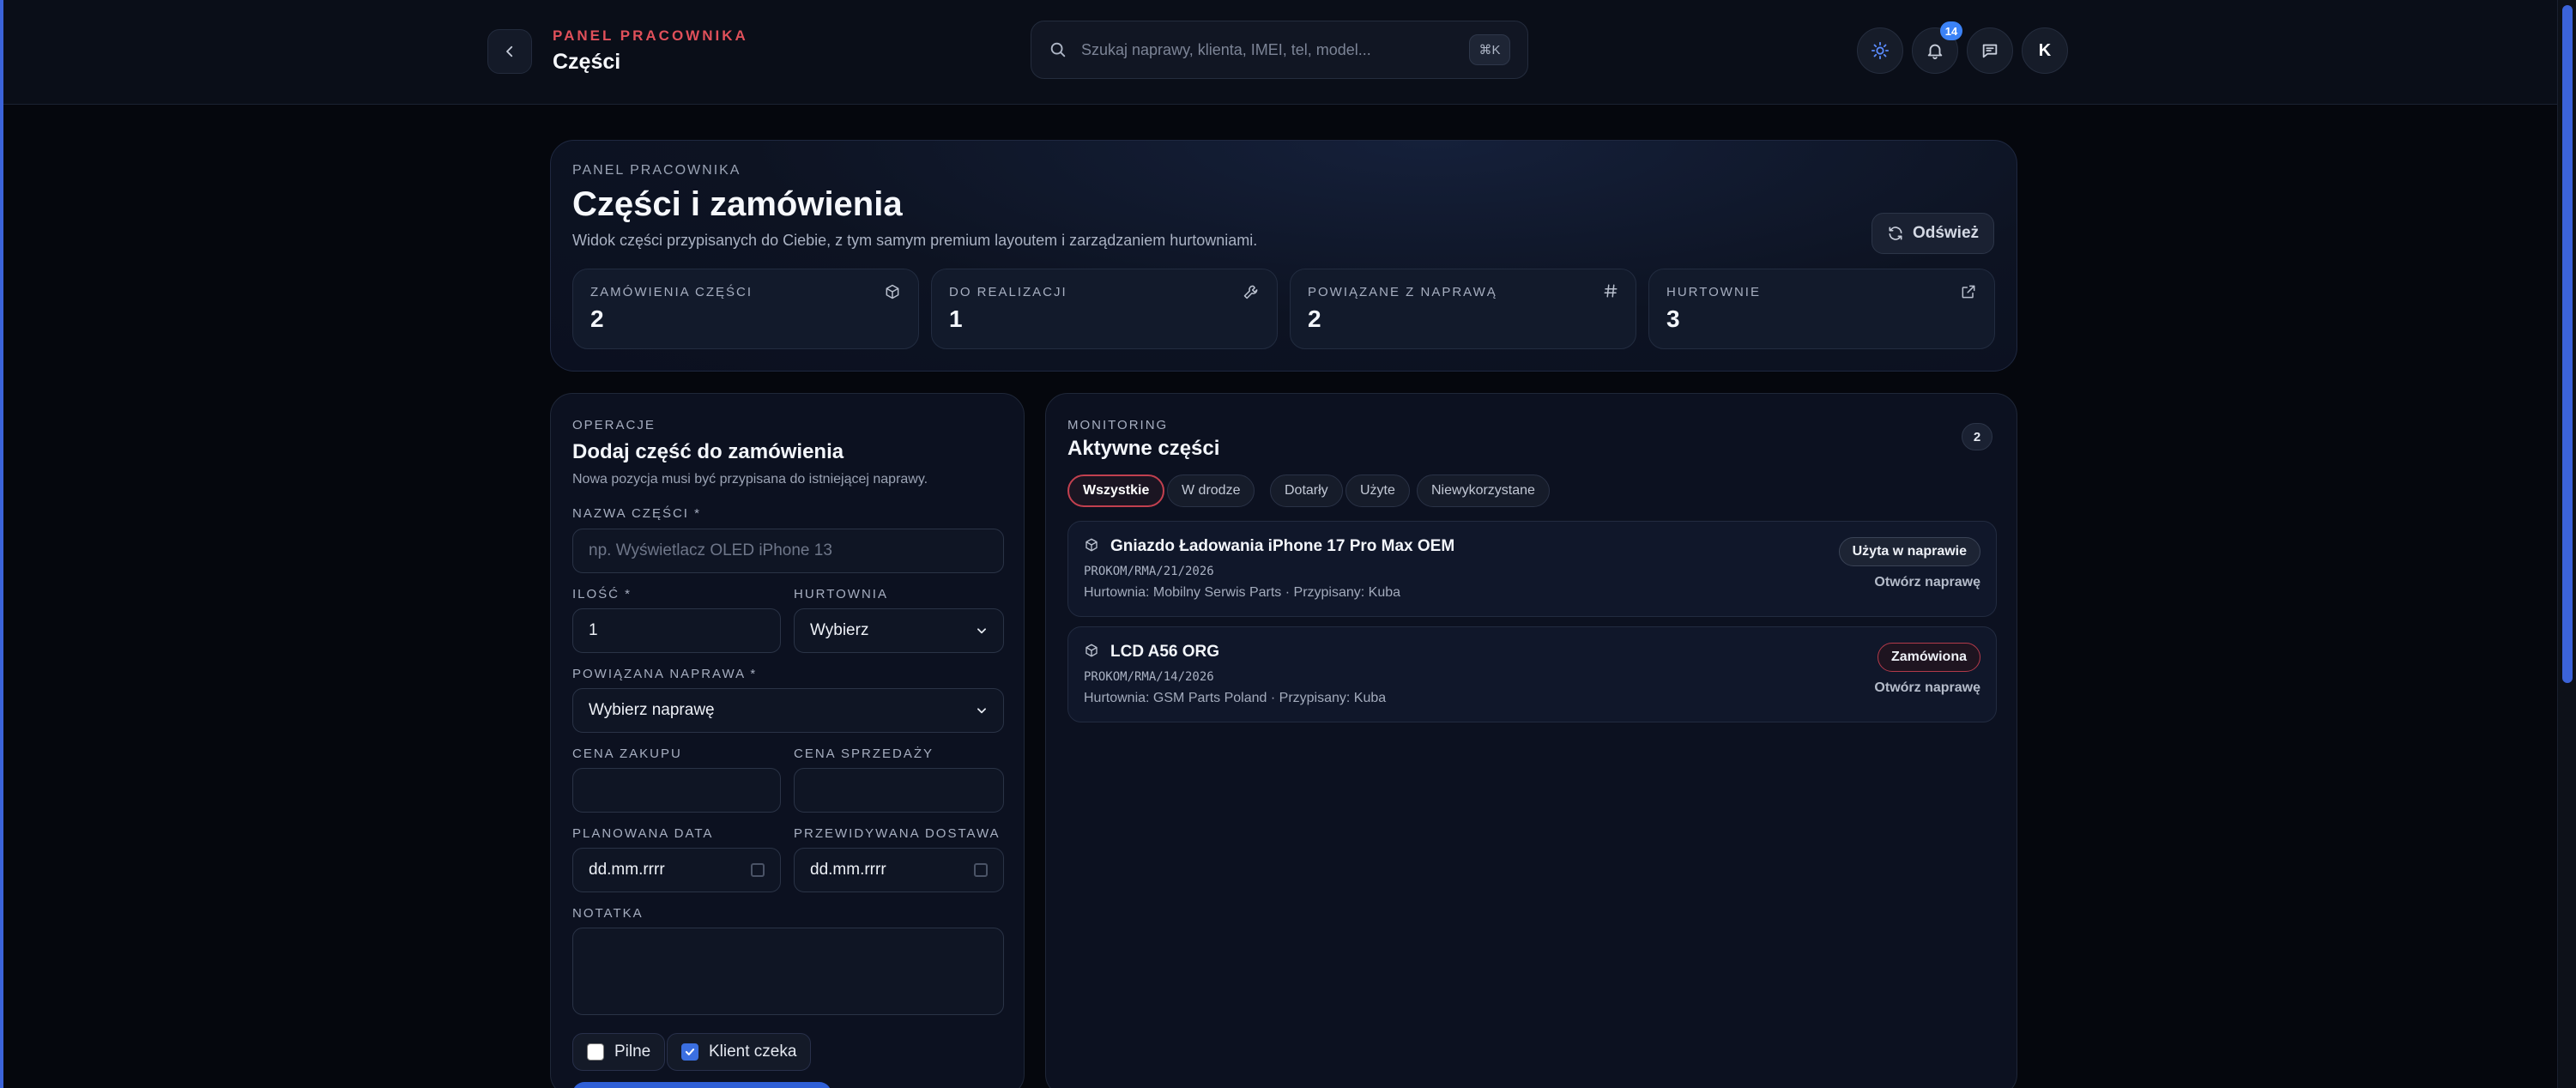 The width and height of the screenshot is (2576, 1088). What do you see at coordinates (745, 309) in the screenshot?
I see `stat-card-orders: ZAMÓWIENIA CZĘŚCI 2` at bounding box center [745, 309].